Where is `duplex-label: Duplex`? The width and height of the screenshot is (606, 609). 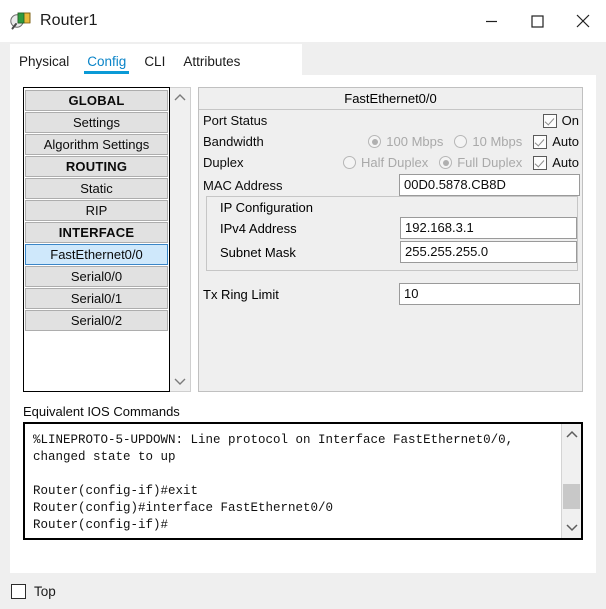
duplex-label: Duplex is located at coordinates (223, 162).